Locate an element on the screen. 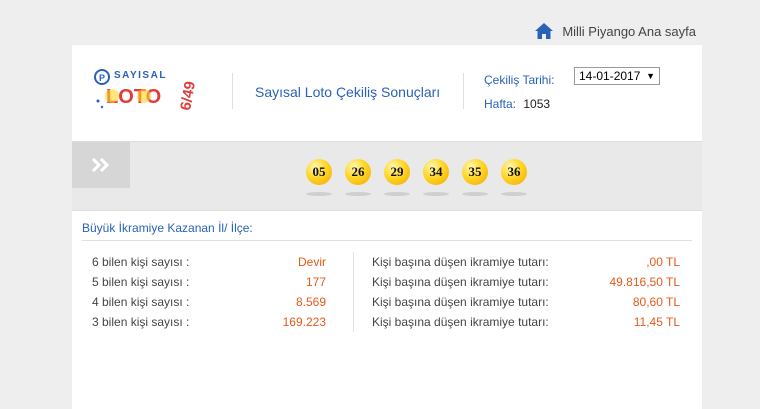  winner-count: Devir is located at coordinates (311, 262).